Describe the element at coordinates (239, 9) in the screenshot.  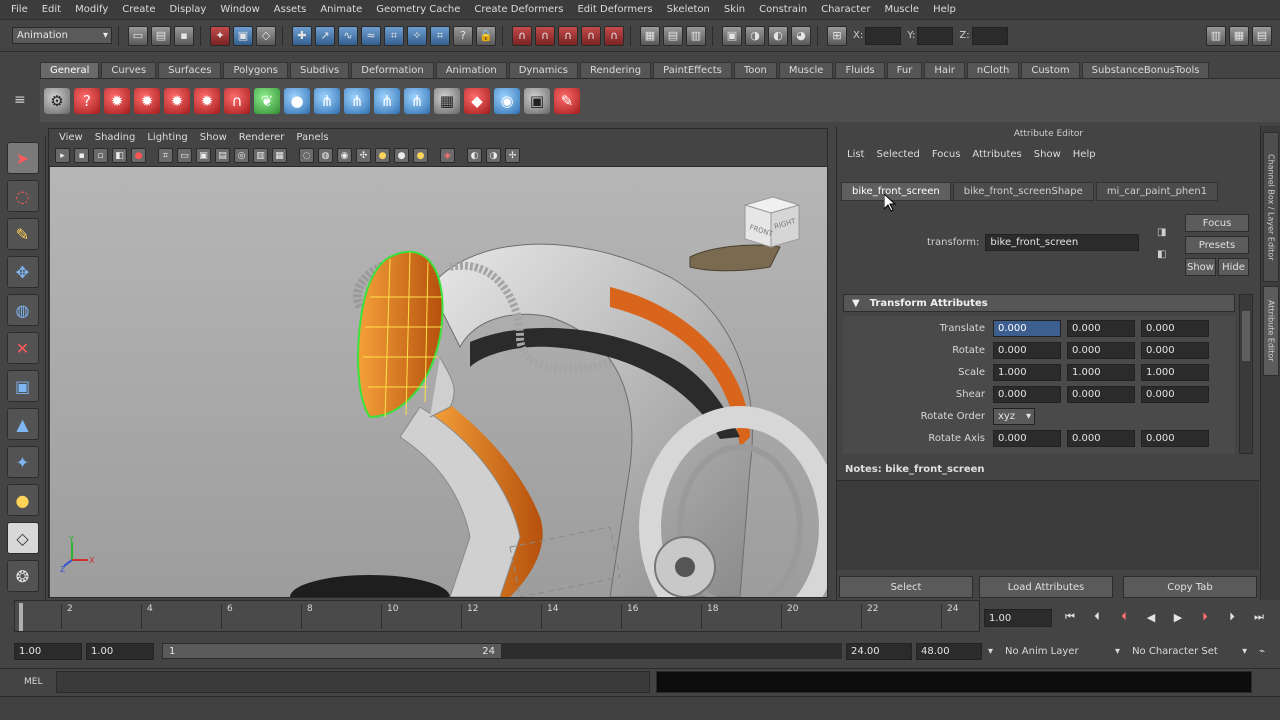
I see `menu-window: Window` at that location.